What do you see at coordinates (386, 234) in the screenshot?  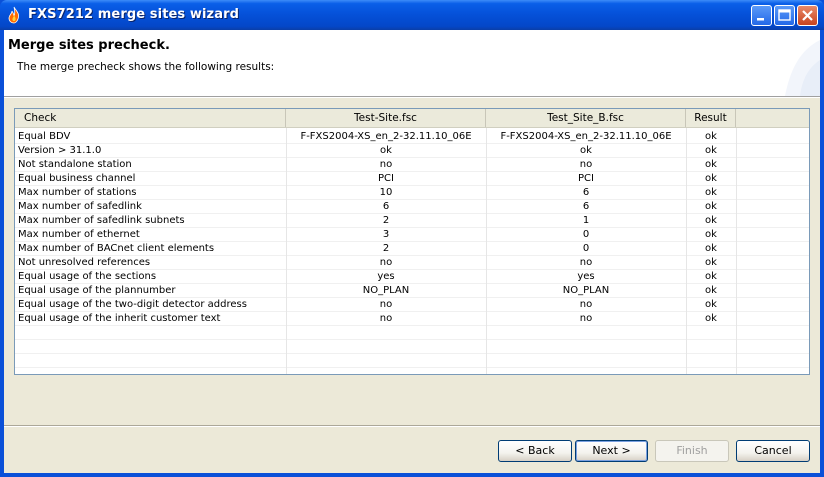 I see `cell-site-a: 3` at bounding box center [386, 234].